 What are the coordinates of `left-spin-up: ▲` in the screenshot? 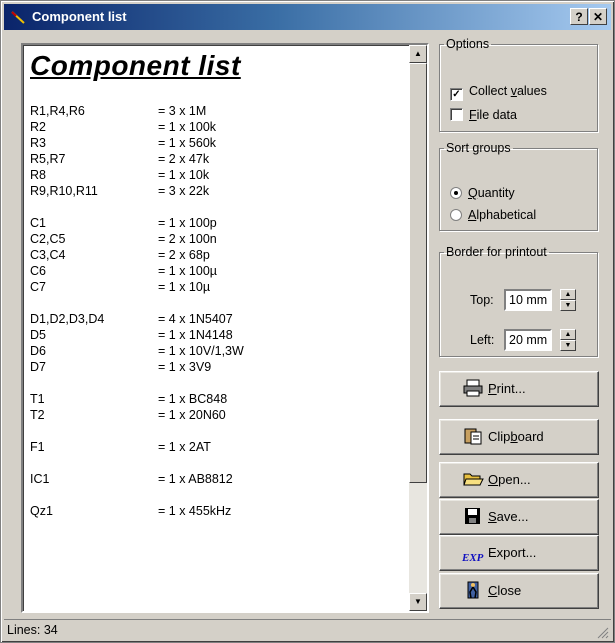 It's located at (568, 334).